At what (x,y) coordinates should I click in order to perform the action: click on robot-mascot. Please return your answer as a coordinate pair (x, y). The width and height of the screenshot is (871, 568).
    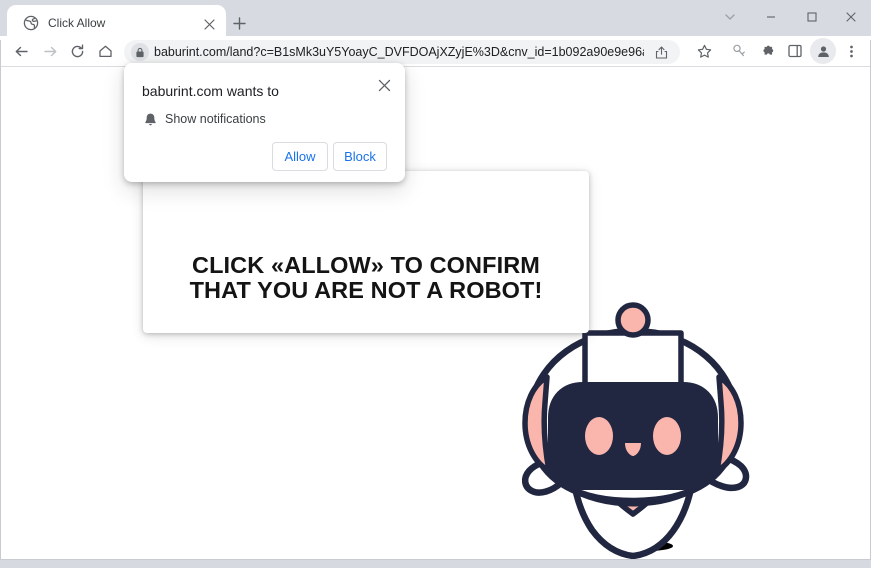
    Looking at the image, I should click on (635, 431).